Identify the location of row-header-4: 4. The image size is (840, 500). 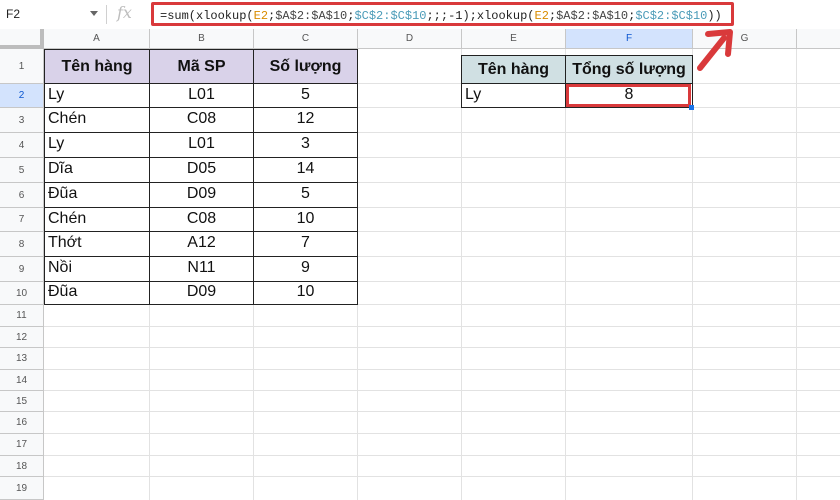
(22, 145).